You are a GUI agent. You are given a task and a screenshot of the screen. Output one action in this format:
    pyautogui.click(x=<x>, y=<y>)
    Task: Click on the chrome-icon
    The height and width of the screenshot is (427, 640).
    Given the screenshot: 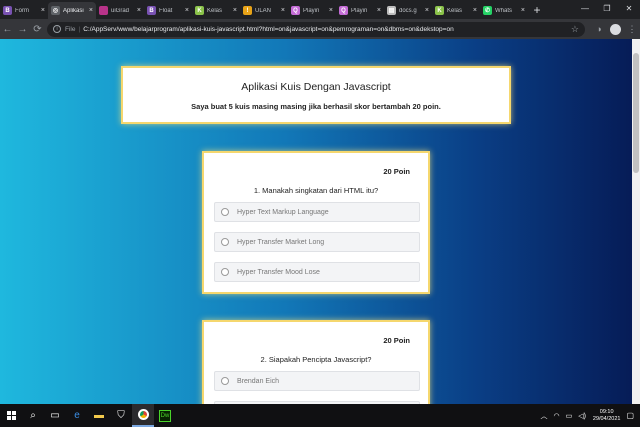 What is the action you would take?
    pyautogui.click(x=143, y=415)
    